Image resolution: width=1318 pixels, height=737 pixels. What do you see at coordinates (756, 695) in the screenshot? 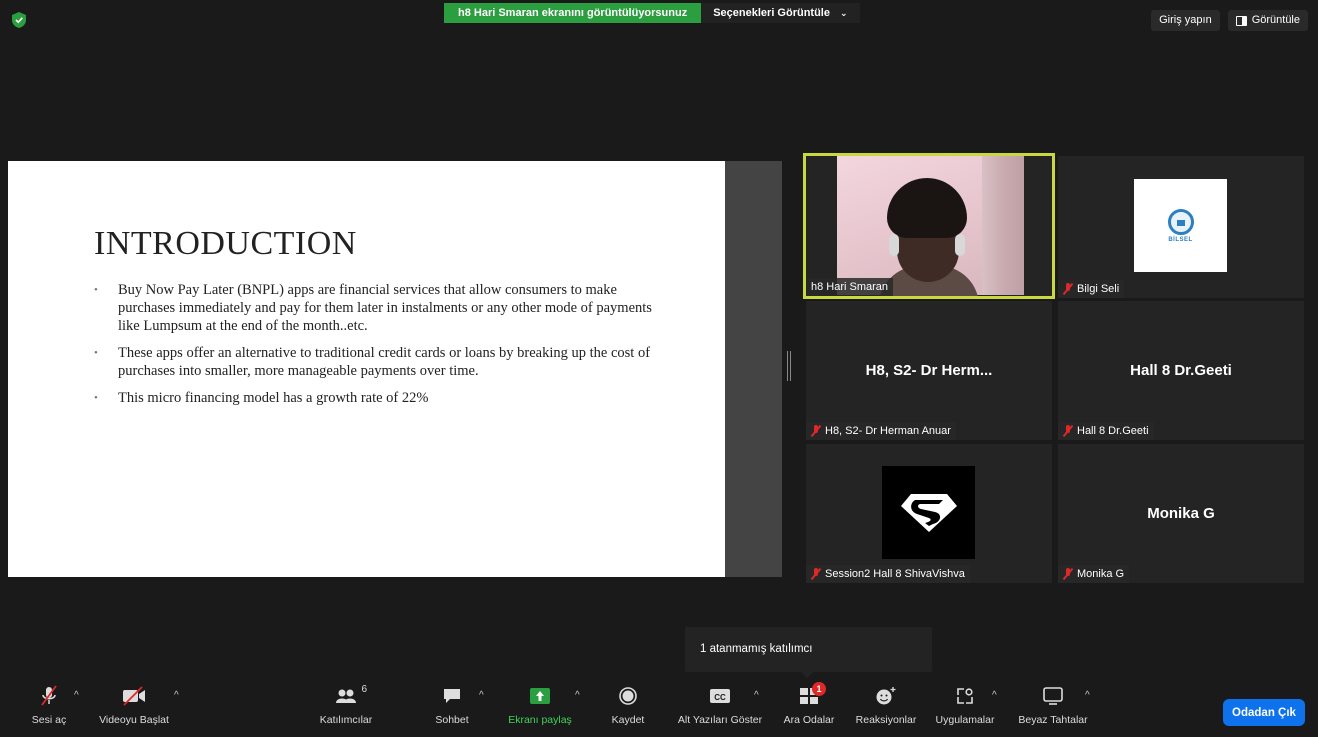
I see `captions-options-caret-icon: ^` at bounding box center [756, 695].